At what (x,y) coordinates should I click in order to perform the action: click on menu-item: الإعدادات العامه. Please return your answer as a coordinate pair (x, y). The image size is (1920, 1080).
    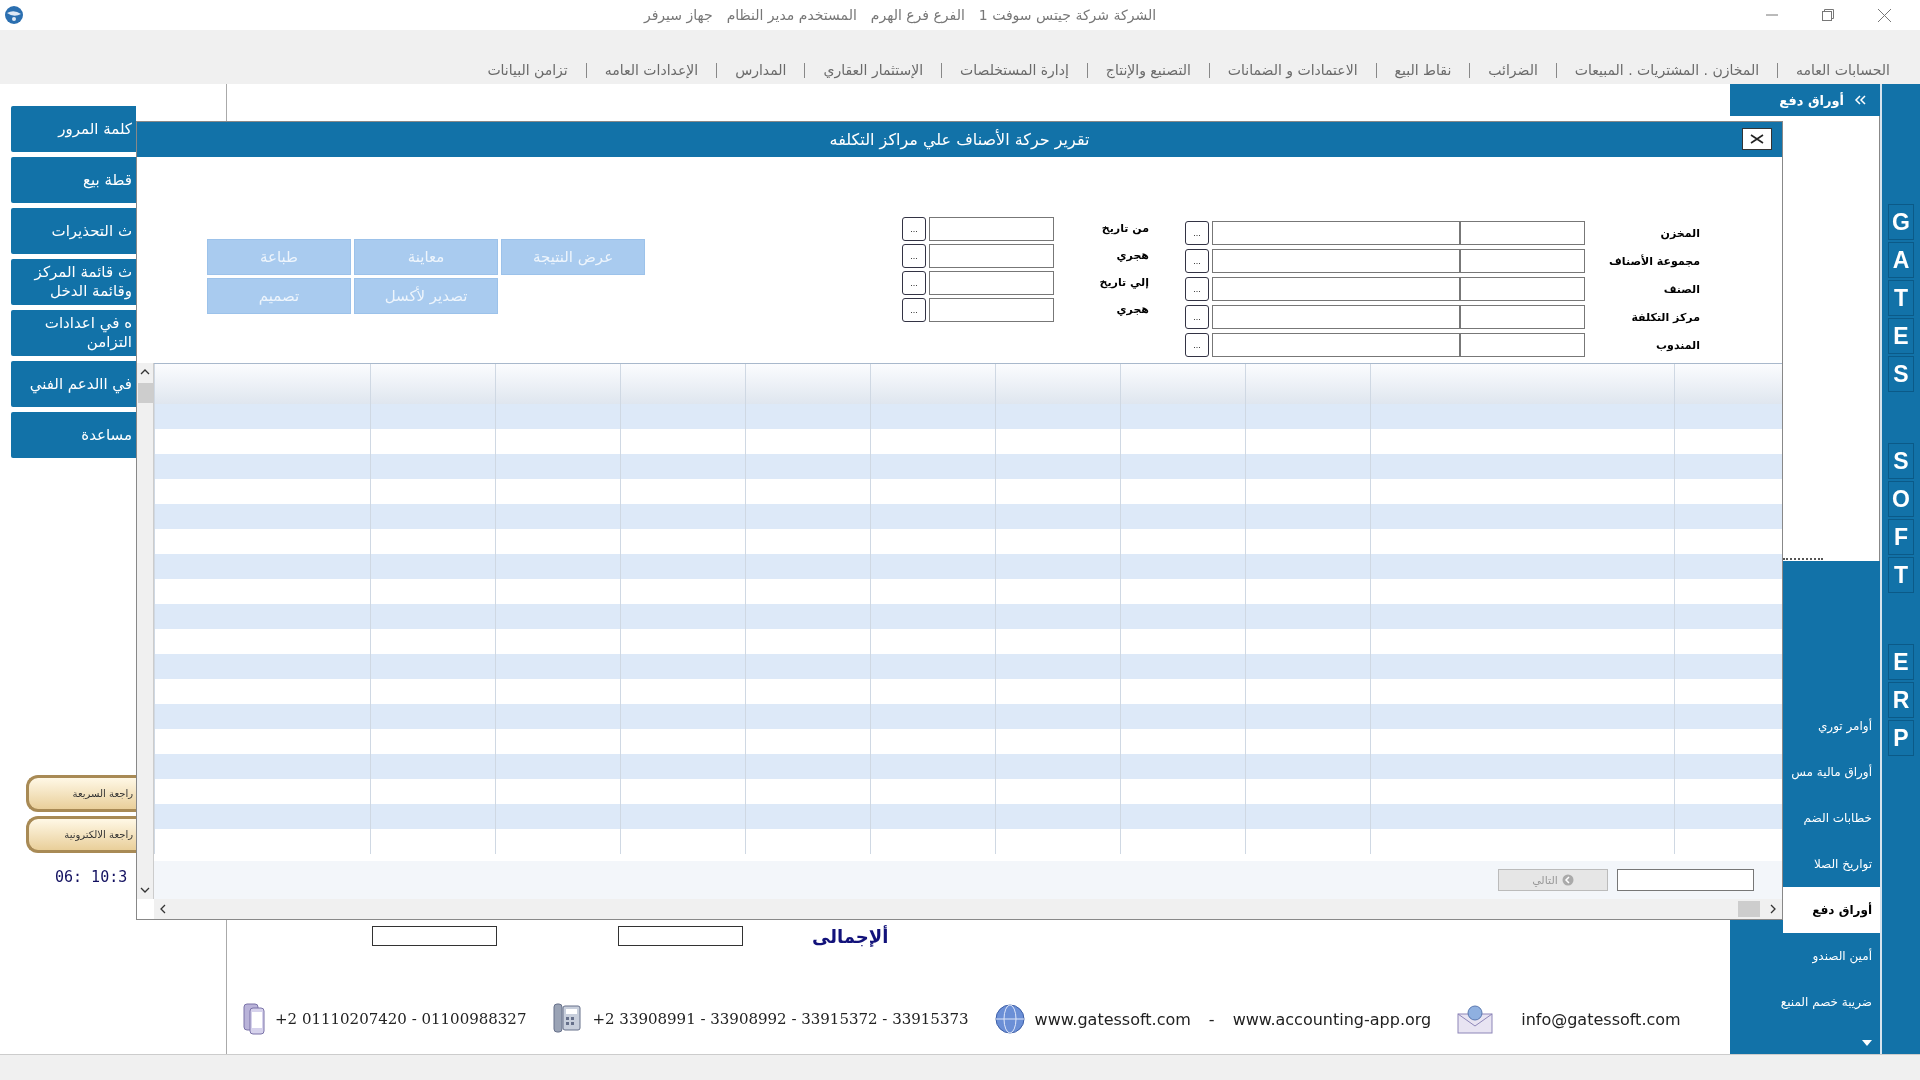
    Looking at the image, I should click on (651, 70).